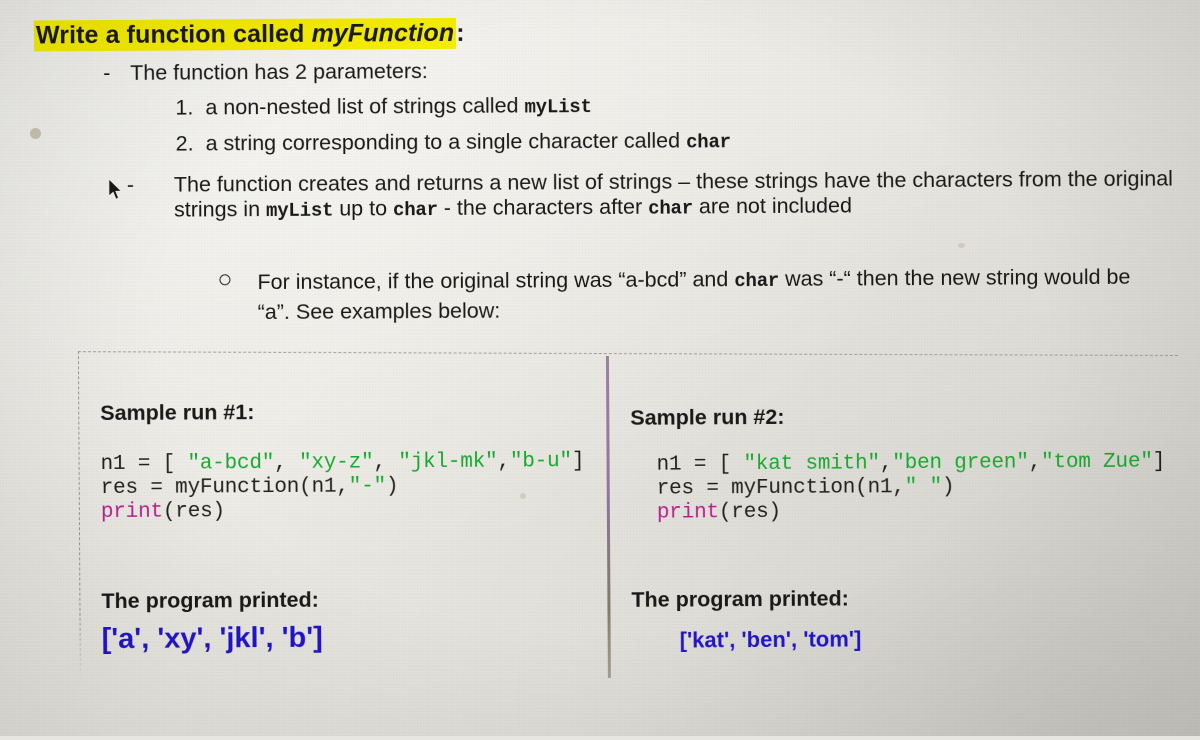 This screenshot has width=1200, height=740. What do you see at coordinates (757, 281) in the screenshot?
I see `instance-code-char: char` at bounding box center [757, 281].